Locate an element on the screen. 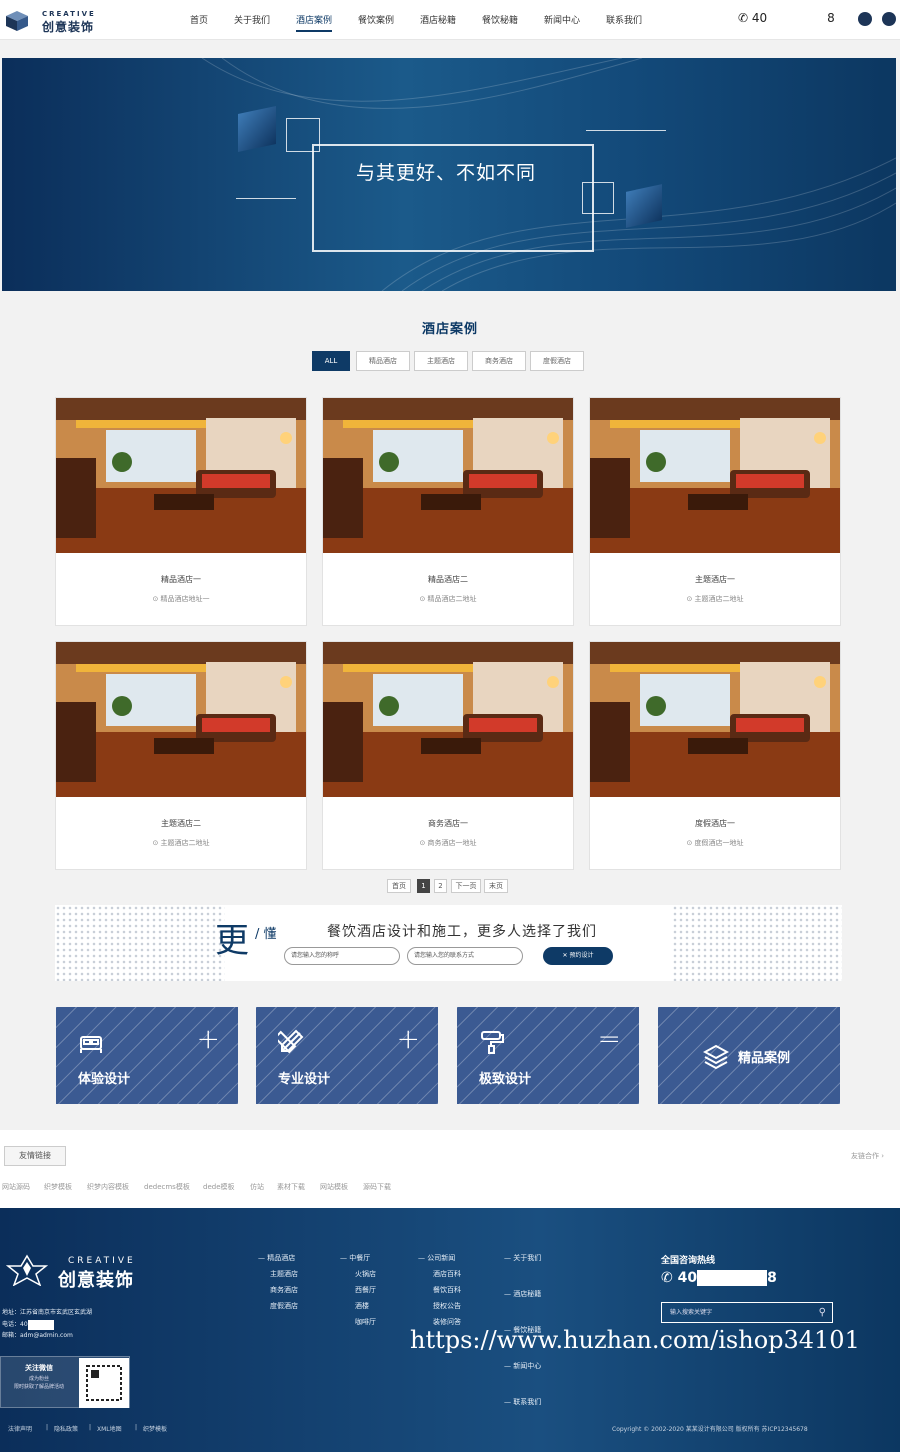  footer-col2-head: — 中餐厅 is located at coordinates (355, 1258).